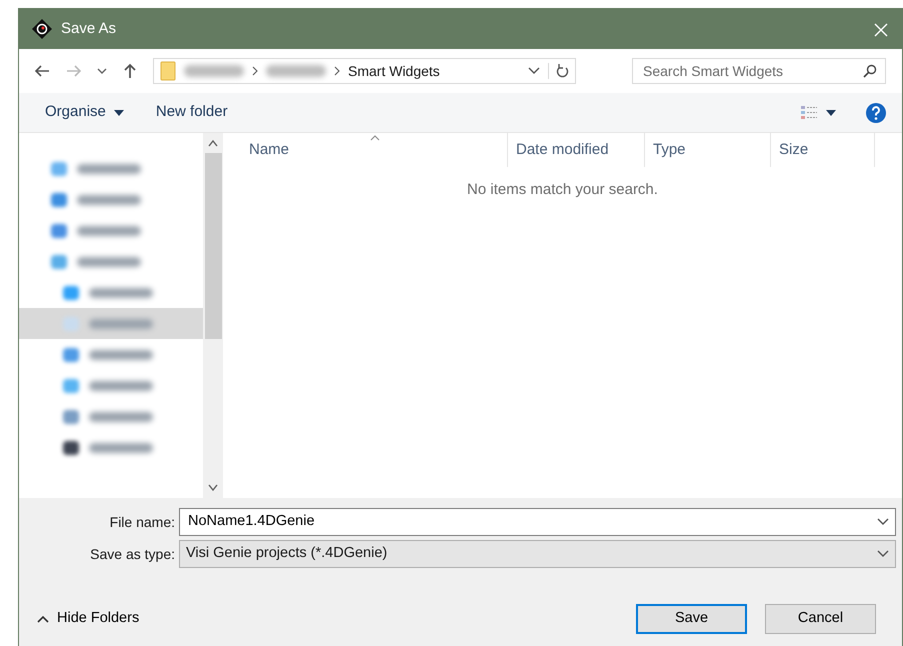  I want to click on chevron-down-icon, so click(102, 71).